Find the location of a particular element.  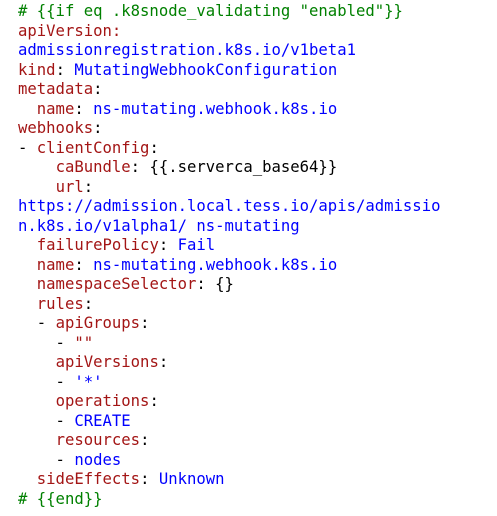

code-line: metadata: is located at coordinates (257, 90).